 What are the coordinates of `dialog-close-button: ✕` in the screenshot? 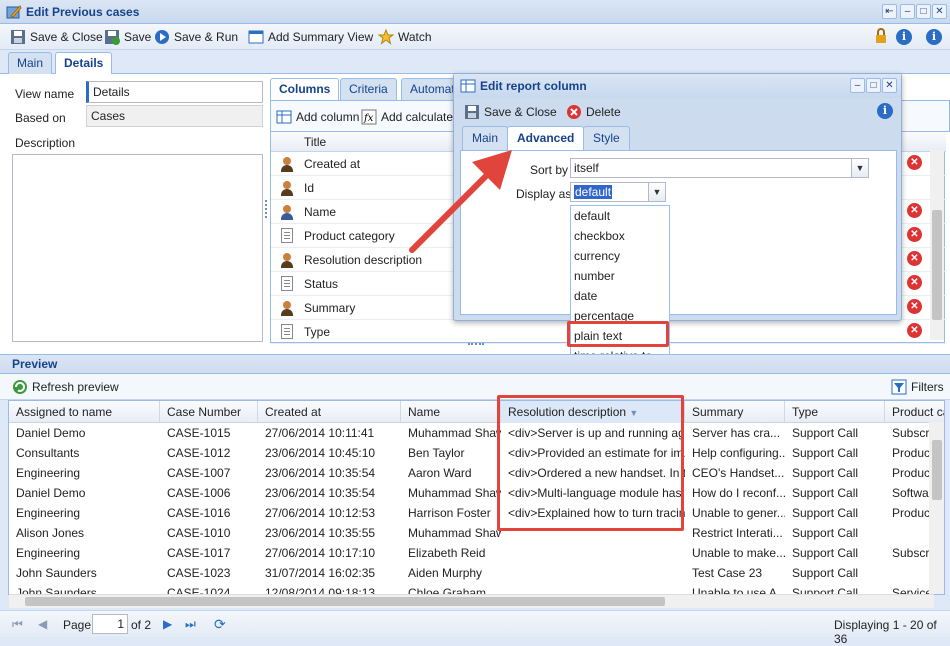 It's located at (889, 85).